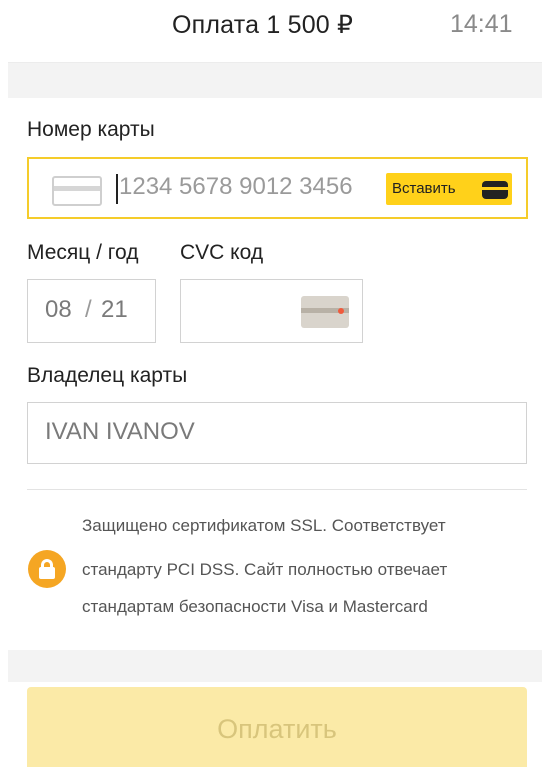  I want to click on security-text-line: Защищено сертификатом SSL. Соответствует, so click(264, 525).